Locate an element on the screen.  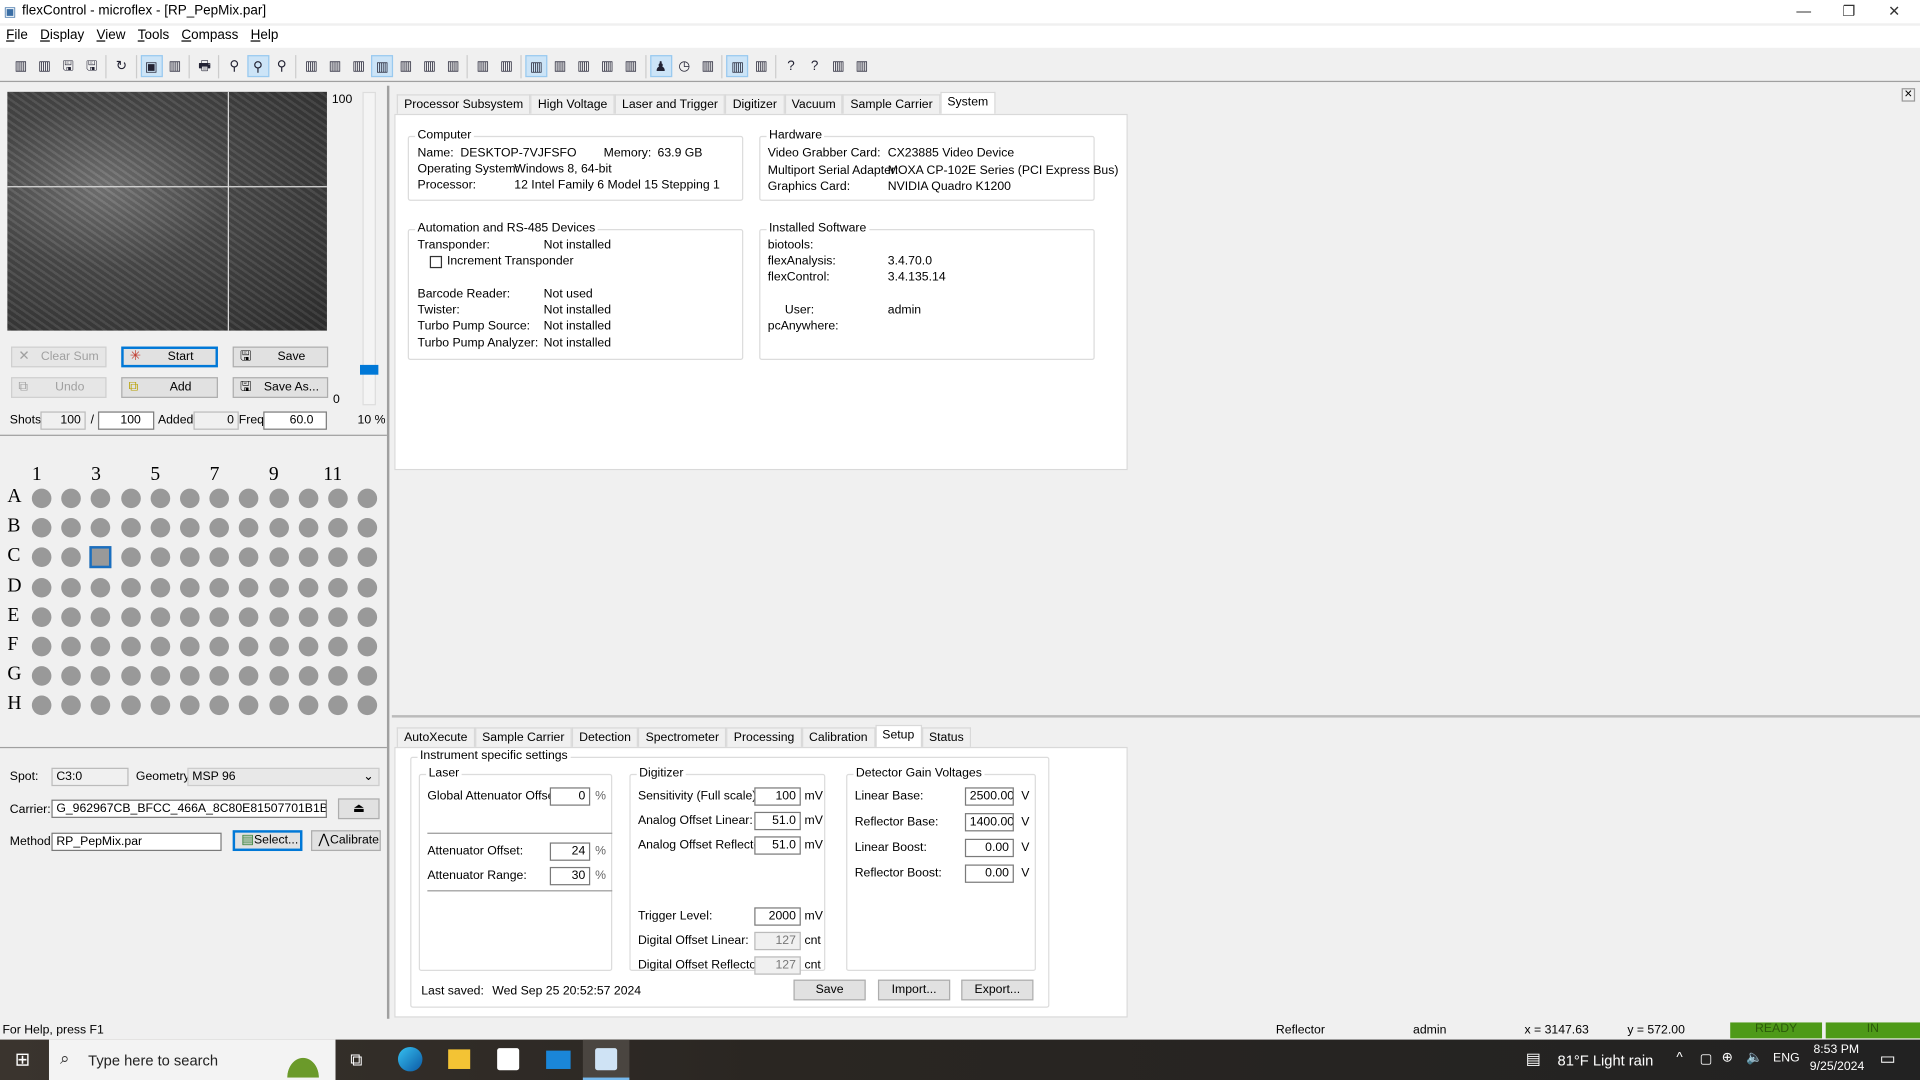
taskbar-search: ⌕ Type here to search is located at coordinates (192, 1059).